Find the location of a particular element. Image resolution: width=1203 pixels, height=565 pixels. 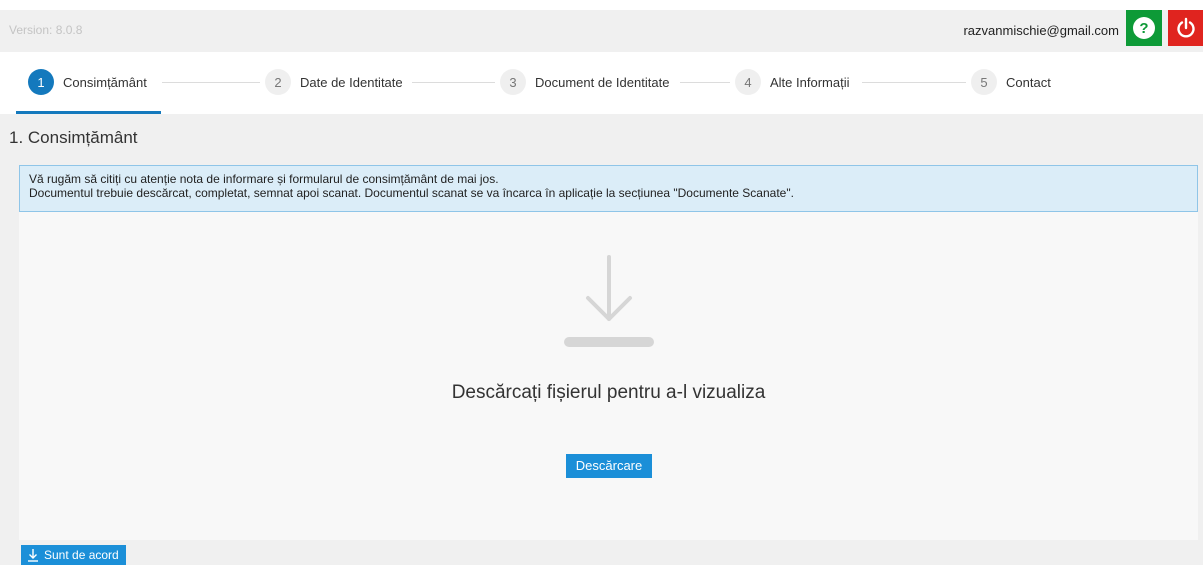

step-label: Consimțământ is located at coordinates (105, 82).